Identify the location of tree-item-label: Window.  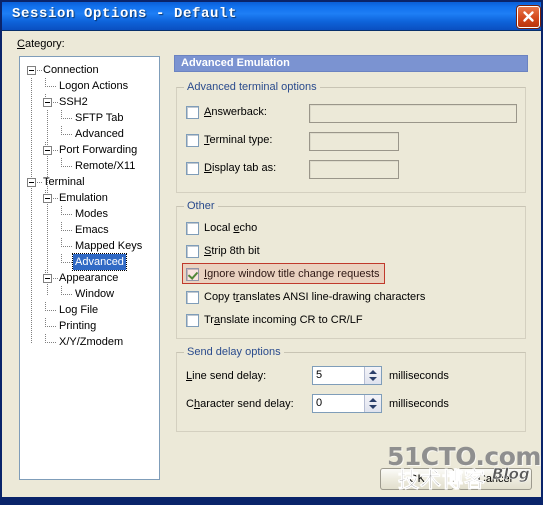
(95, 294).